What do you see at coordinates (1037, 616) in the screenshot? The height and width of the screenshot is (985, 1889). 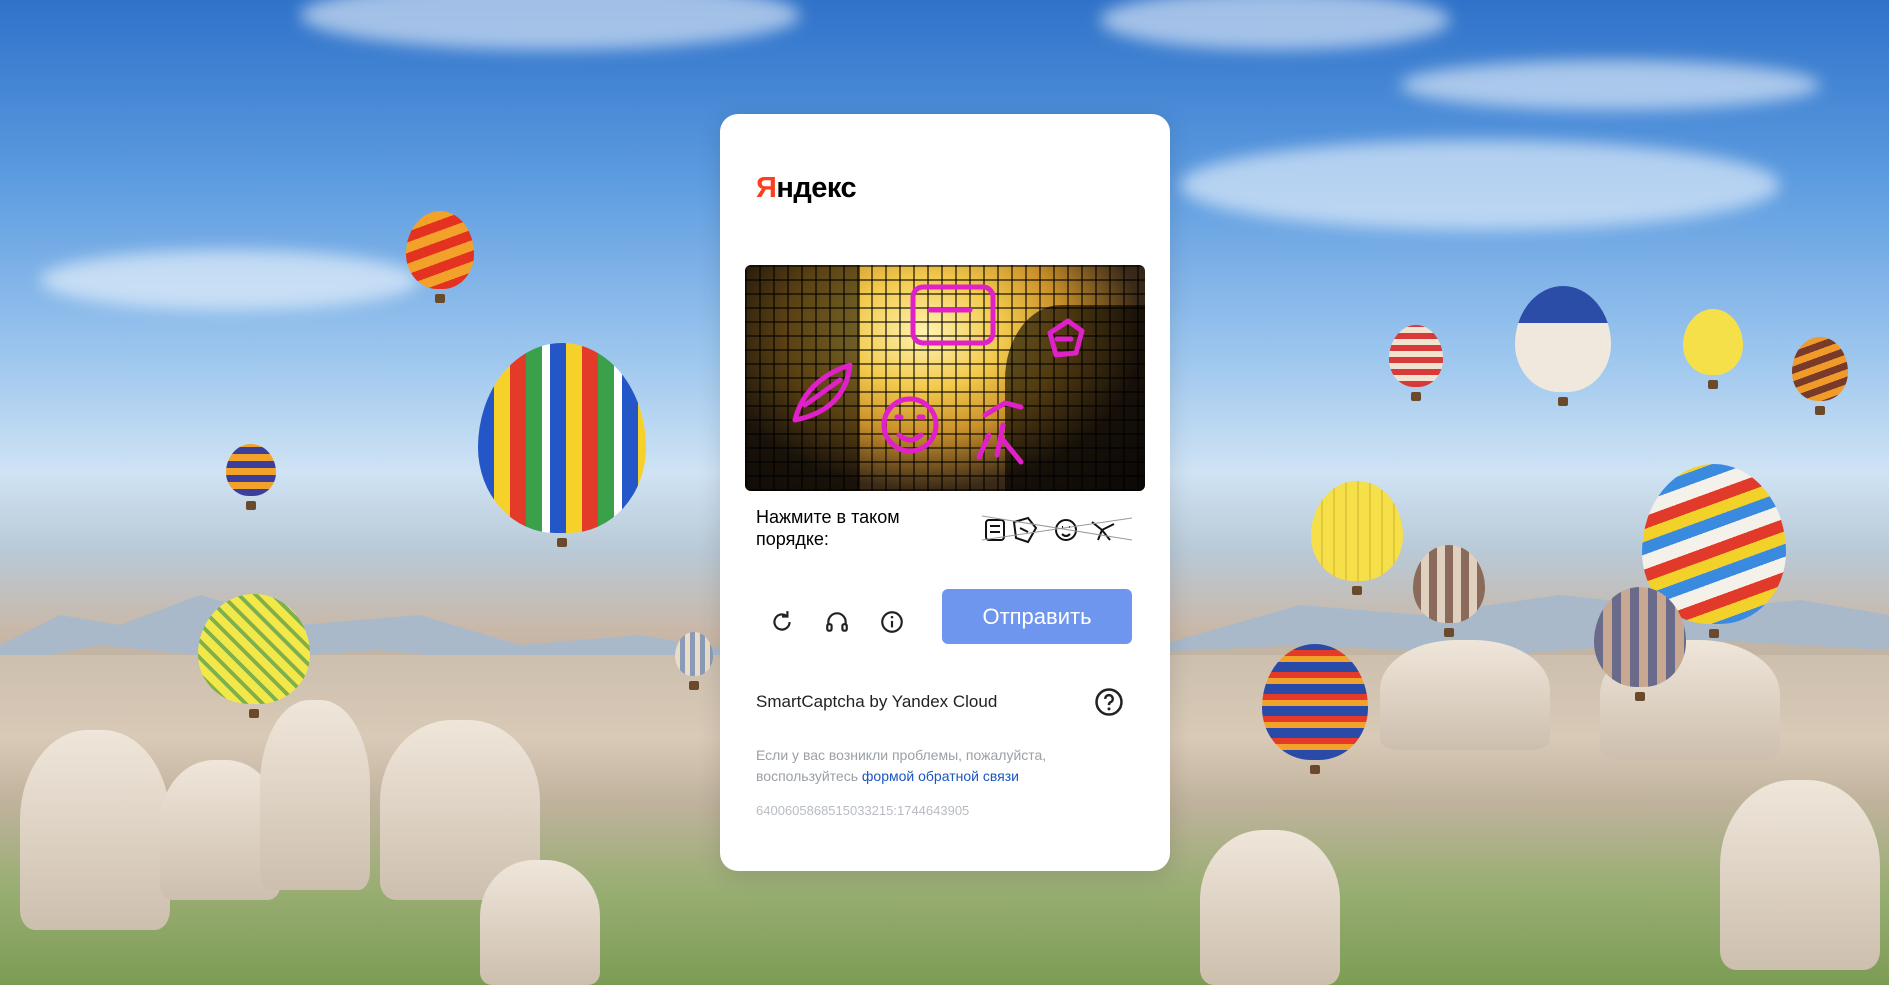 I see `submit-button: Отправить` at bounding box center [1037, 616].